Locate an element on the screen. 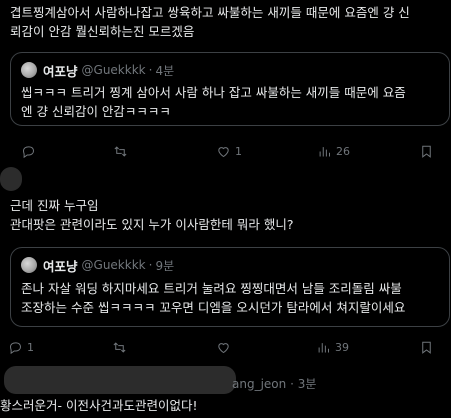  tweet-1-line-1: 겹트찡계삼아서 사람하나잡고 쌍육하고 싸불하는 새끼들 때문에 요즘엔 걍 신 is located at coordinates (210, 12).